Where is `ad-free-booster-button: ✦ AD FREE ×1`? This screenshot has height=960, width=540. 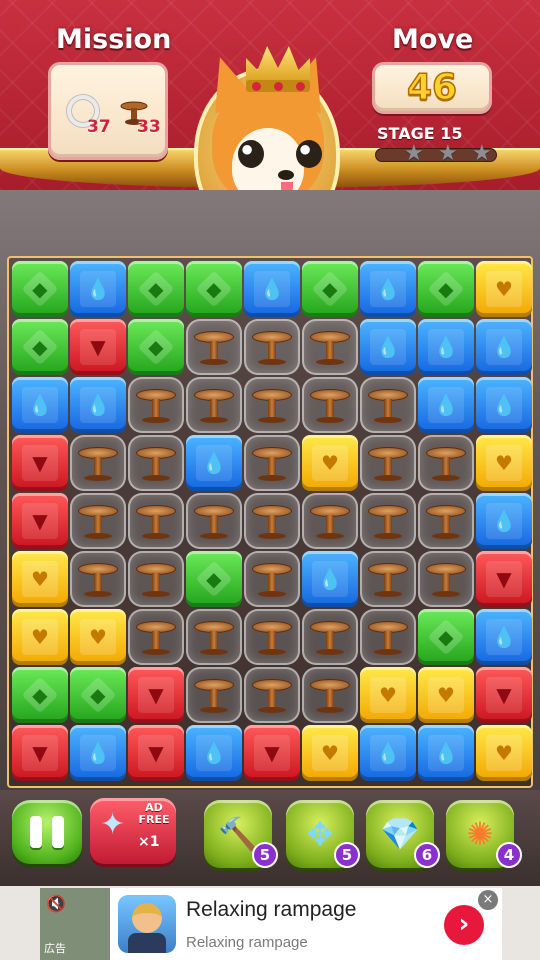 ad-free-booster-button: ✦ AD FREE ×1 is located at coordinates (133, 831).